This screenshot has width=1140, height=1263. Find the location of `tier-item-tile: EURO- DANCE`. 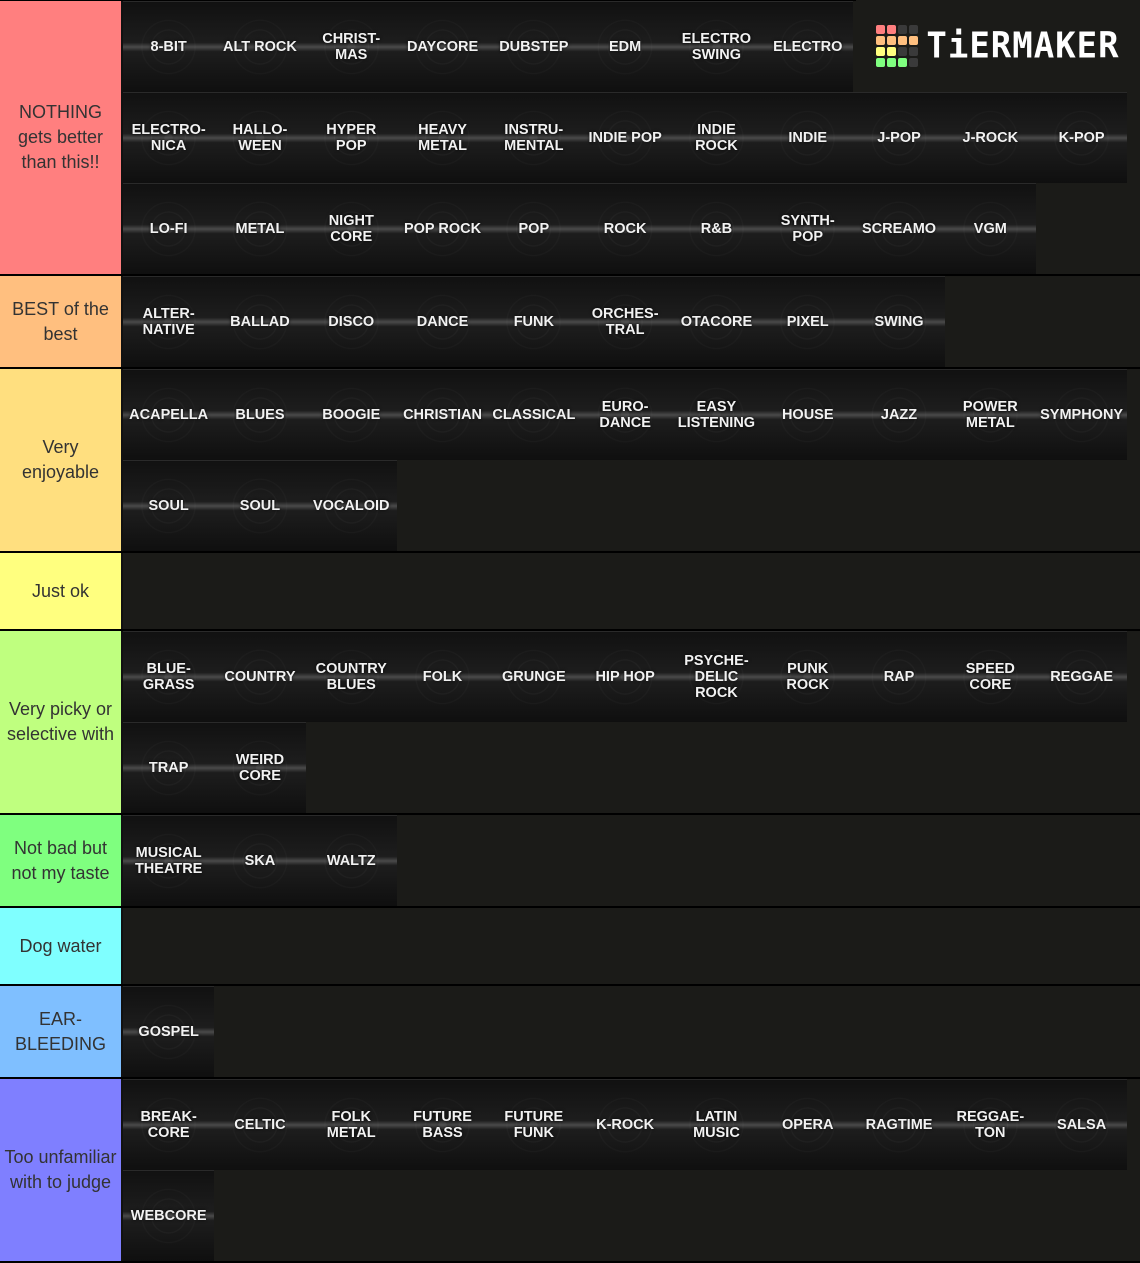

tier-item-tile: EURO- DANCE is located at coordinates (625, 414).